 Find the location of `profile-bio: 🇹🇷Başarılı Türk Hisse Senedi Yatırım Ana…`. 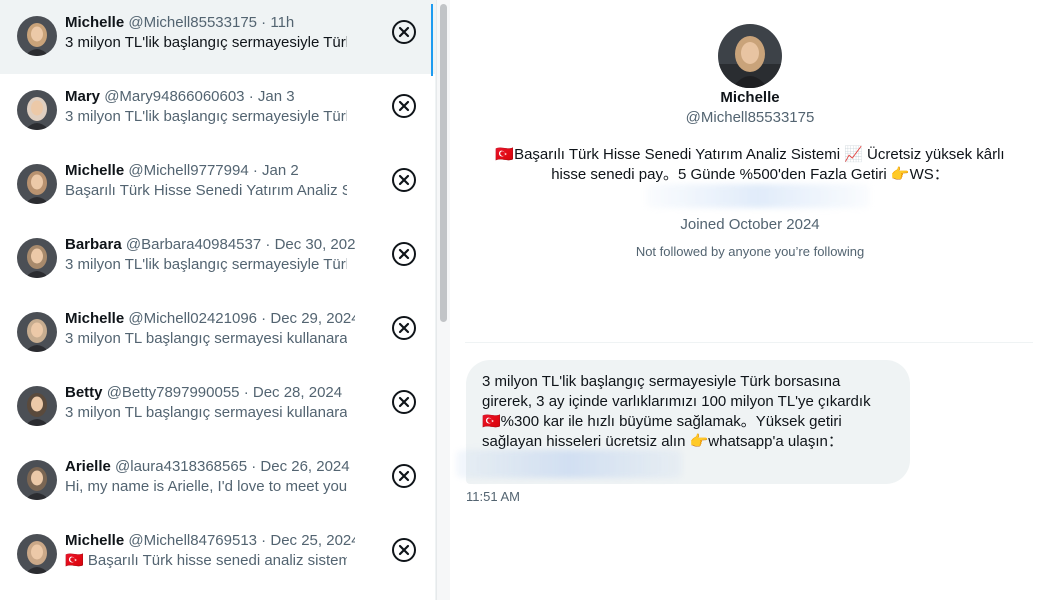

profile-bio: 🇹🇷Başarılı Türk Hisse Senedi Yatırım Ana… is located at coordinates (750, 165).